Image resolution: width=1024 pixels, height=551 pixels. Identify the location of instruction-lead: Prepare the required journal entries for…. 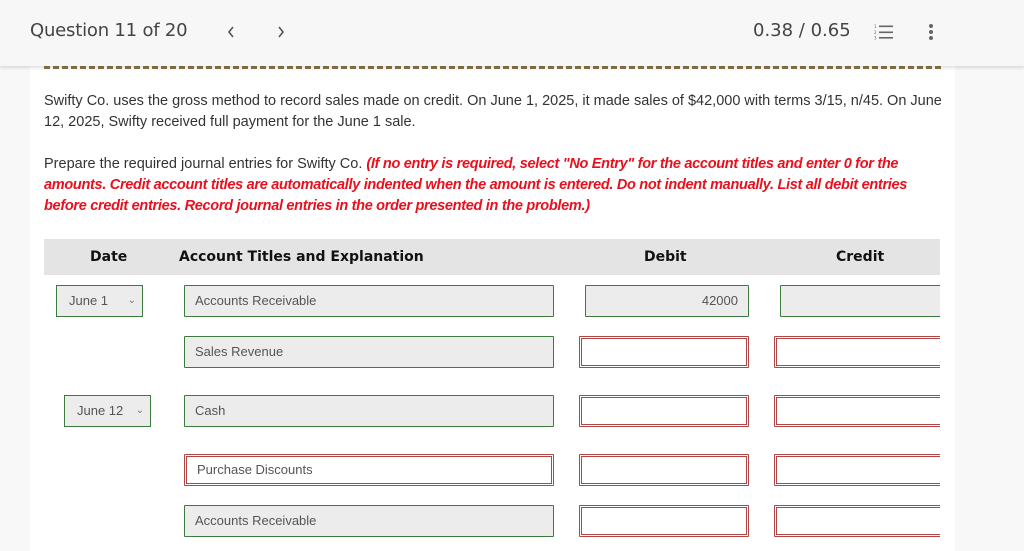
(205, 164).